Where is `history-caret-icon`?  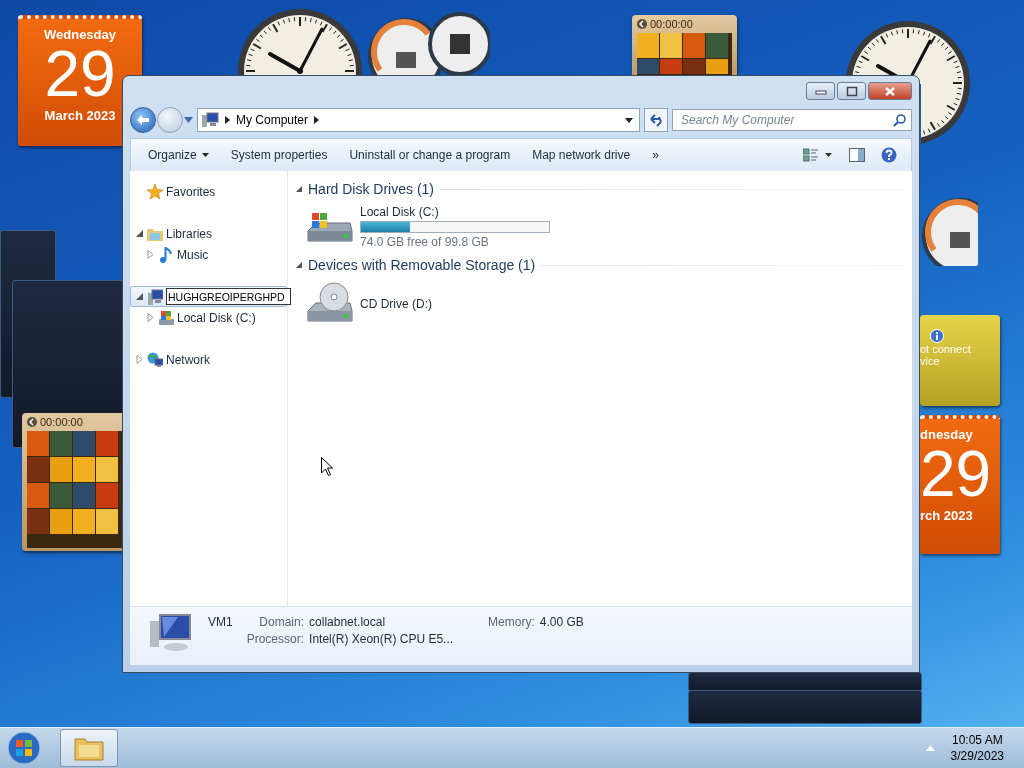 history-caret-icon is located at coordinates (188, 120).